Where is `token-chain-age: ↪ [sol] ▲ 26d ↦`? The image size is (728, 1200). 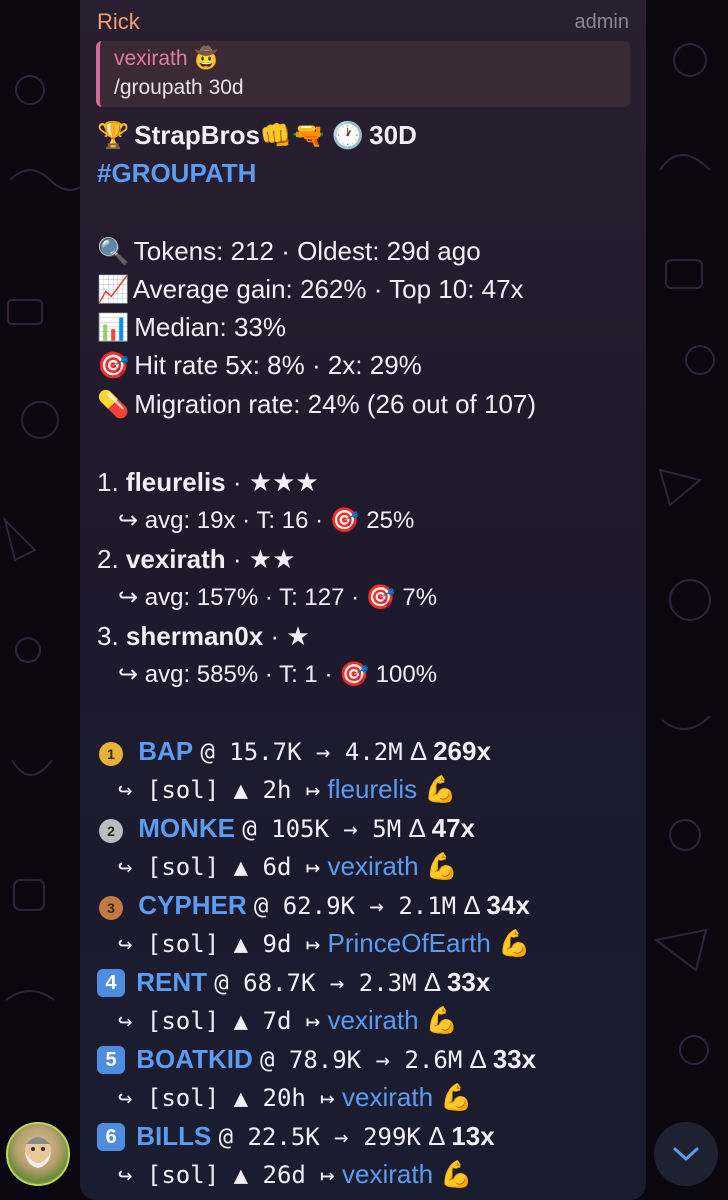 token-chain-age: ↪ [sol] ▲ 26d ↦ is located at coordinates (226, 1175).